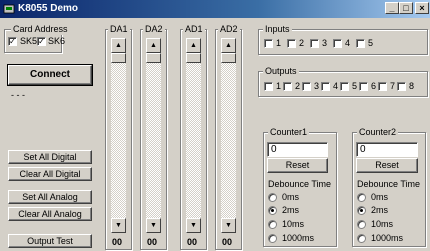  I want to click on counter2-1000ms-label: 1000ms, so click(387, 238).